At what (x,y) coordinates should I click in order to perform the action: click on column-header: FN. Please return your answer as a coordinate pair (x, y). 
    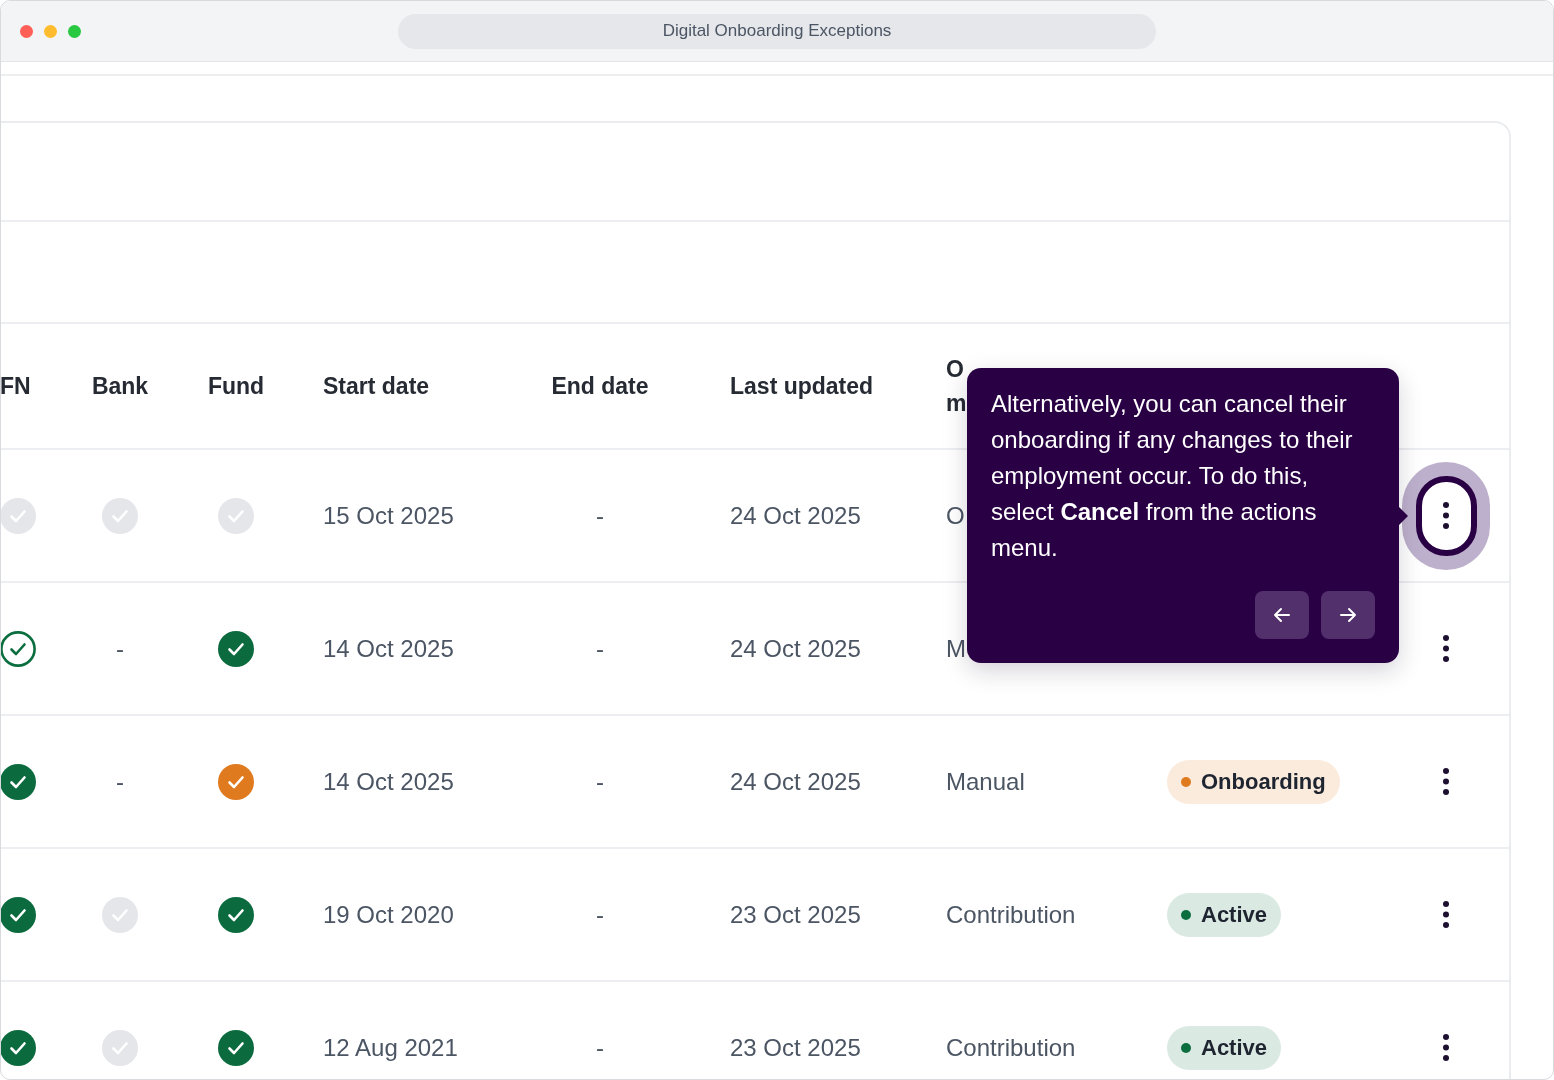
    Looking at the image, I should click on (16, 386).